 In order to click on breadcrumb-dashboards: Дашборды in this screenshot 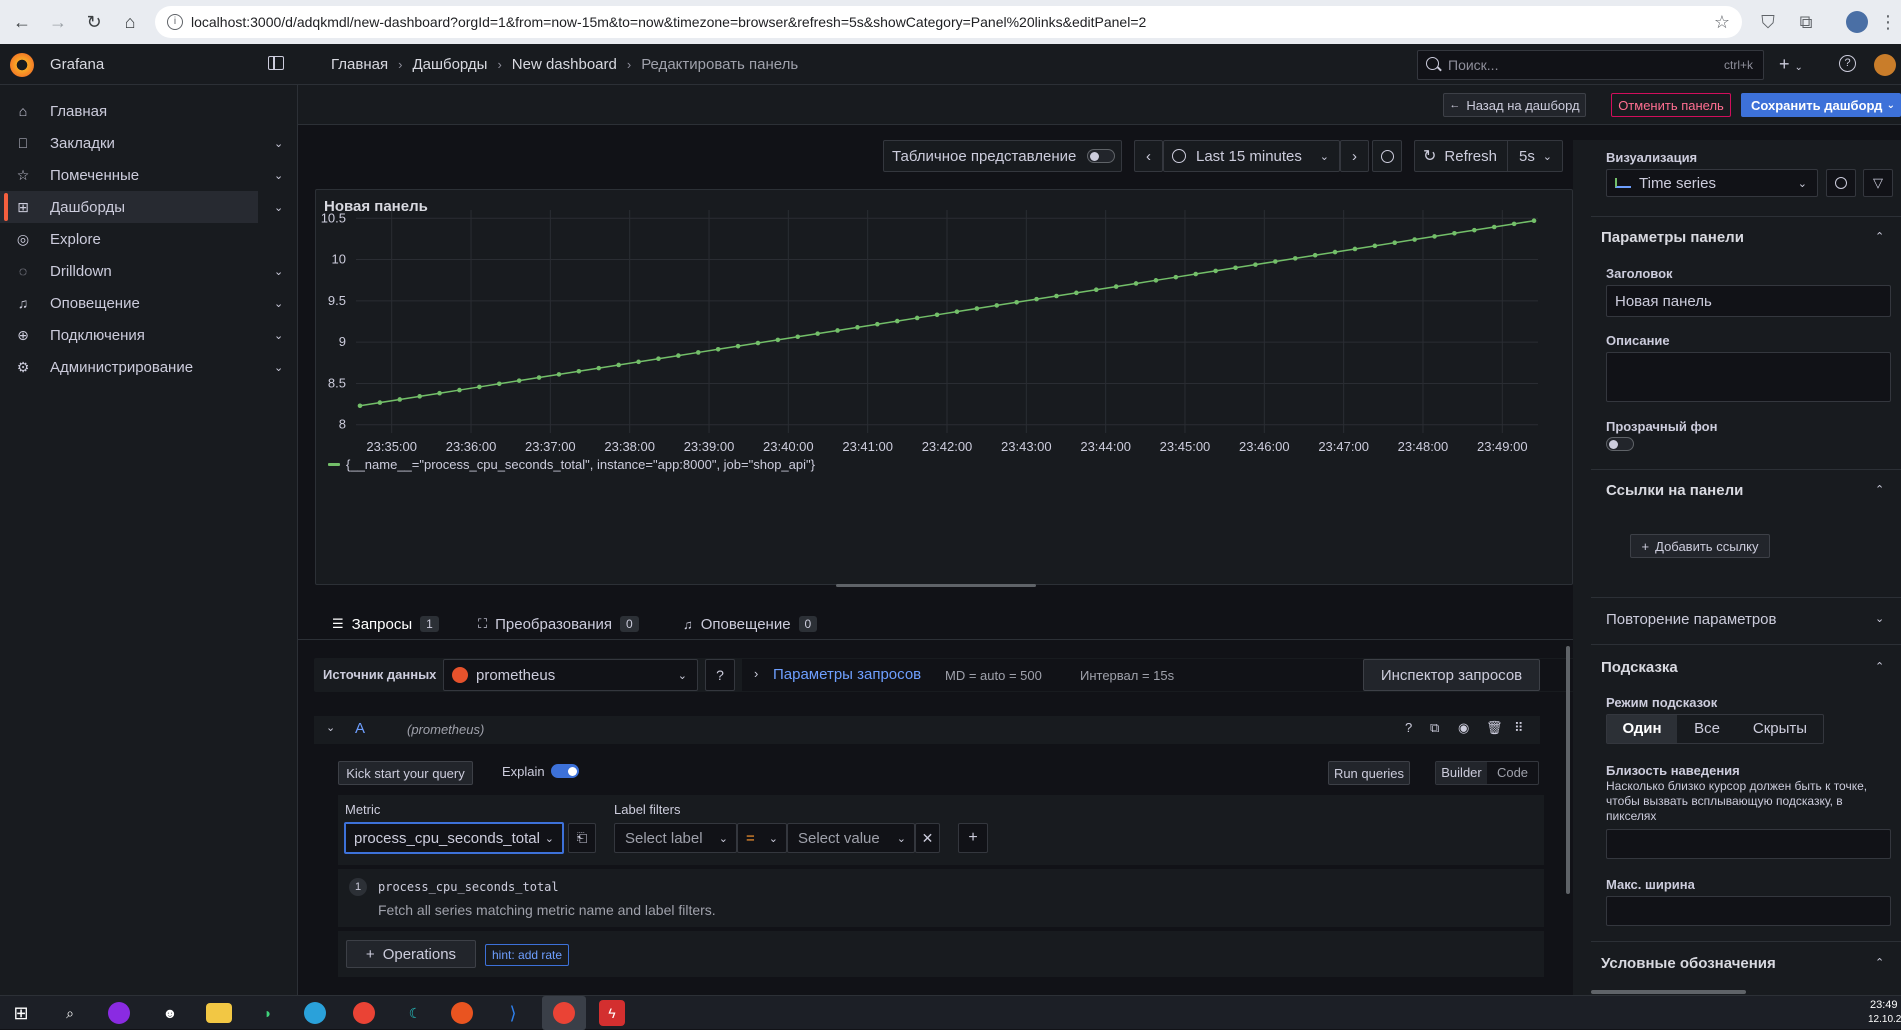, I will do `click(449, 64)`.